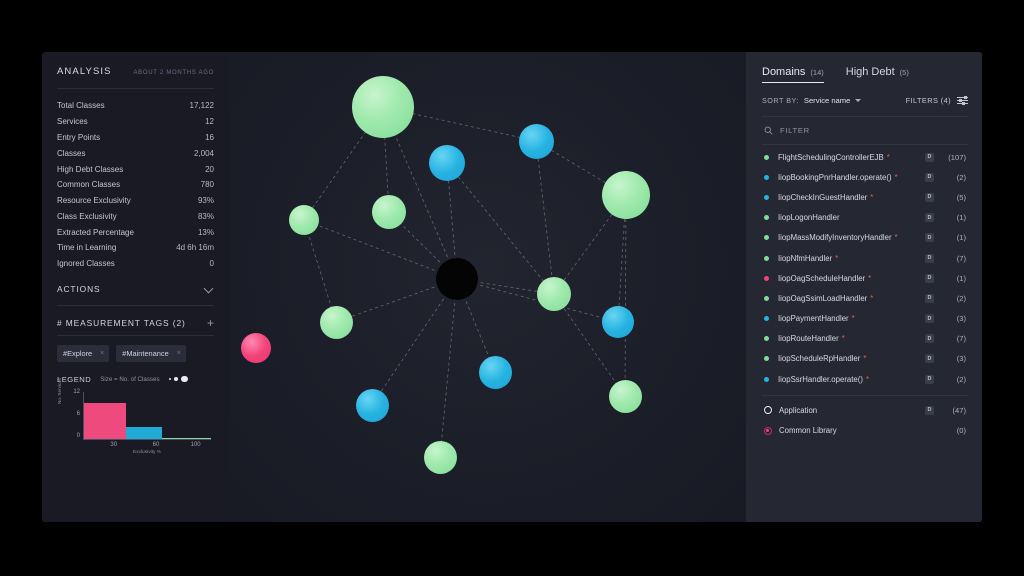 This screenshot has width=1024, height=576. Describe the element at coordinates (135, 264) in the screenshot. I see `stat-row: Ignored Classes 0` at that location.